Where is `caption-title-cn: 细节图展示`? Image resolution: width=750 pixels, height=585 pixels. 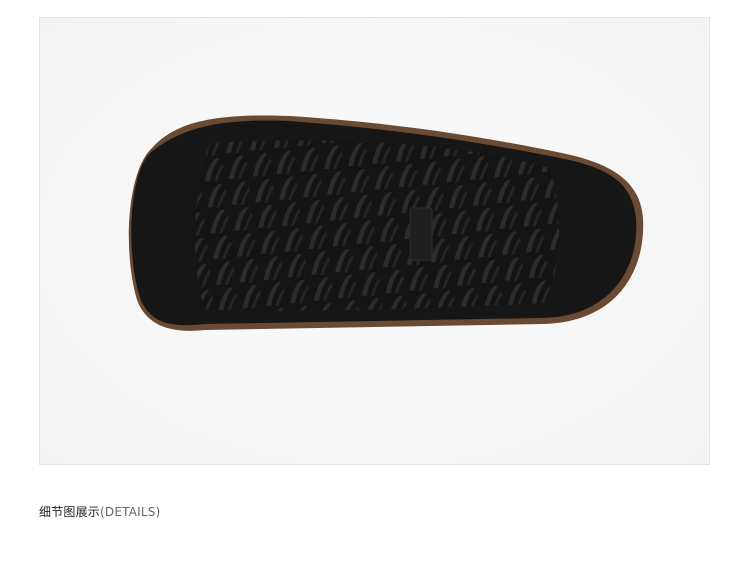
caption-title-cn: 细节图展示 is located at coordinates (70, 512).